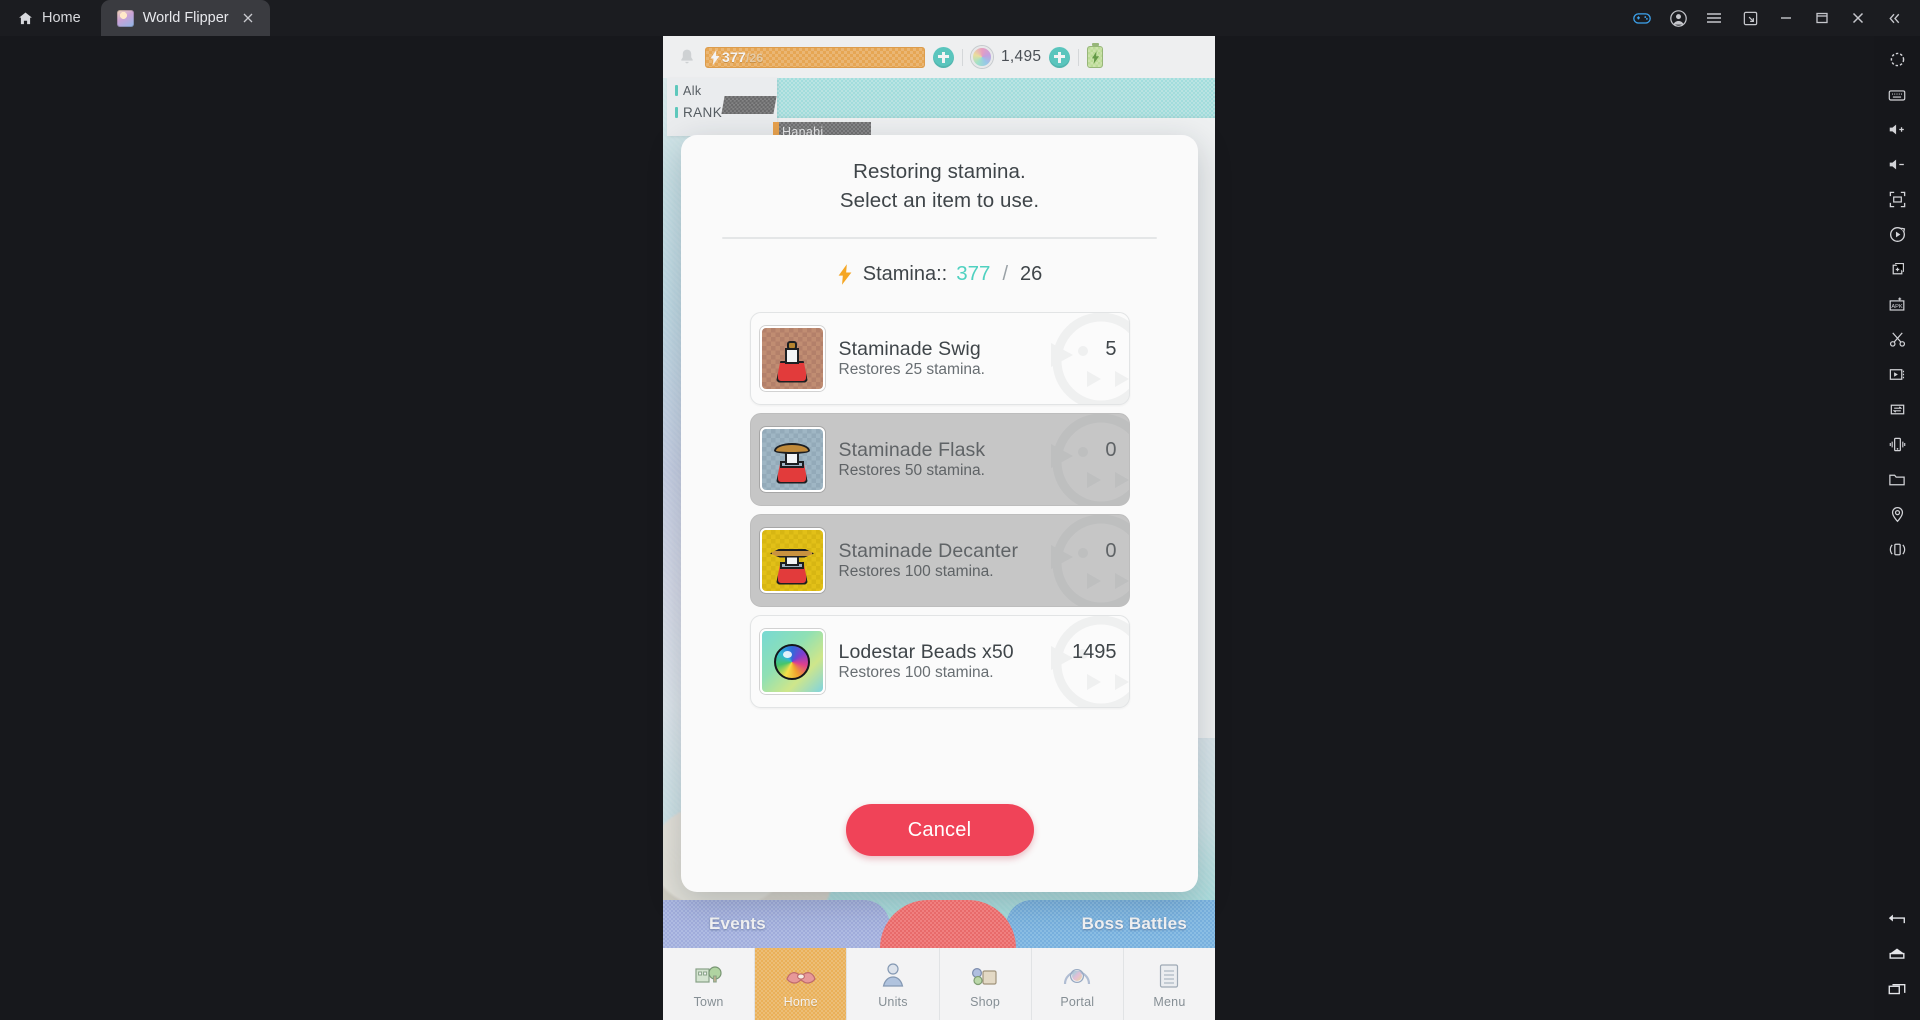 Image resolution: width=1920 pixels, height=1020 pixels. I want to click on item-quantity: 5, so click(1111, 349).